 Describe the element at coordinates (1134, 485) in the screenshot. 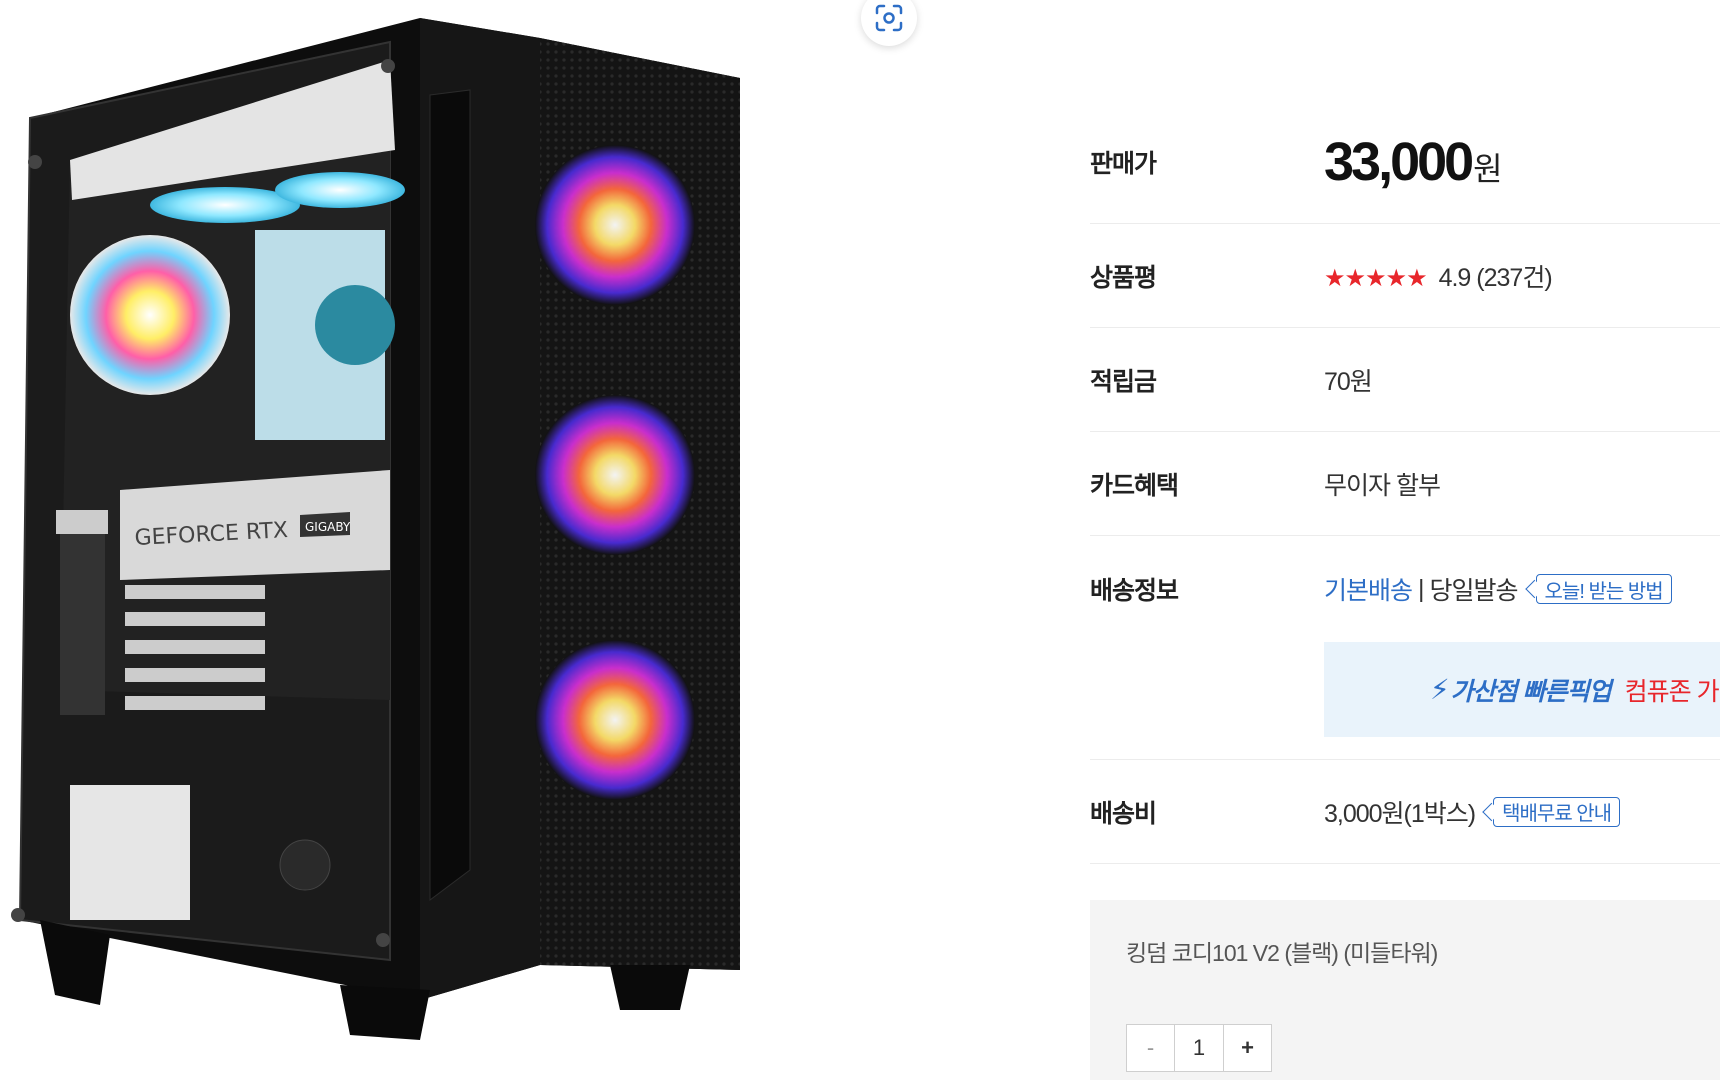

I see `card-benefit-label: 카드혜택` at that location.